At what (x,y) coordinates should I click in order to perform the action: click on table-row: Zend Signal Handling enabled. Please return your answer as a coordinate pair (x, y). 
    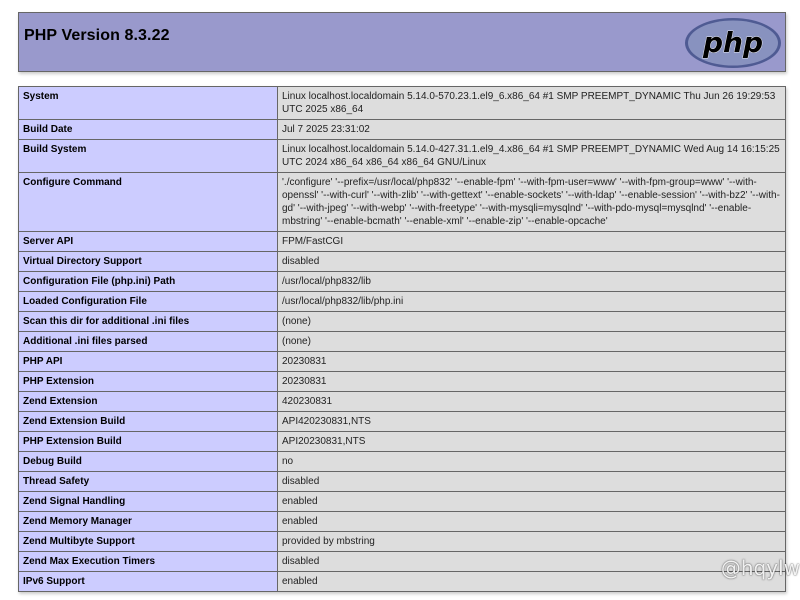
    Looking at the image, I should click on (402, 501).